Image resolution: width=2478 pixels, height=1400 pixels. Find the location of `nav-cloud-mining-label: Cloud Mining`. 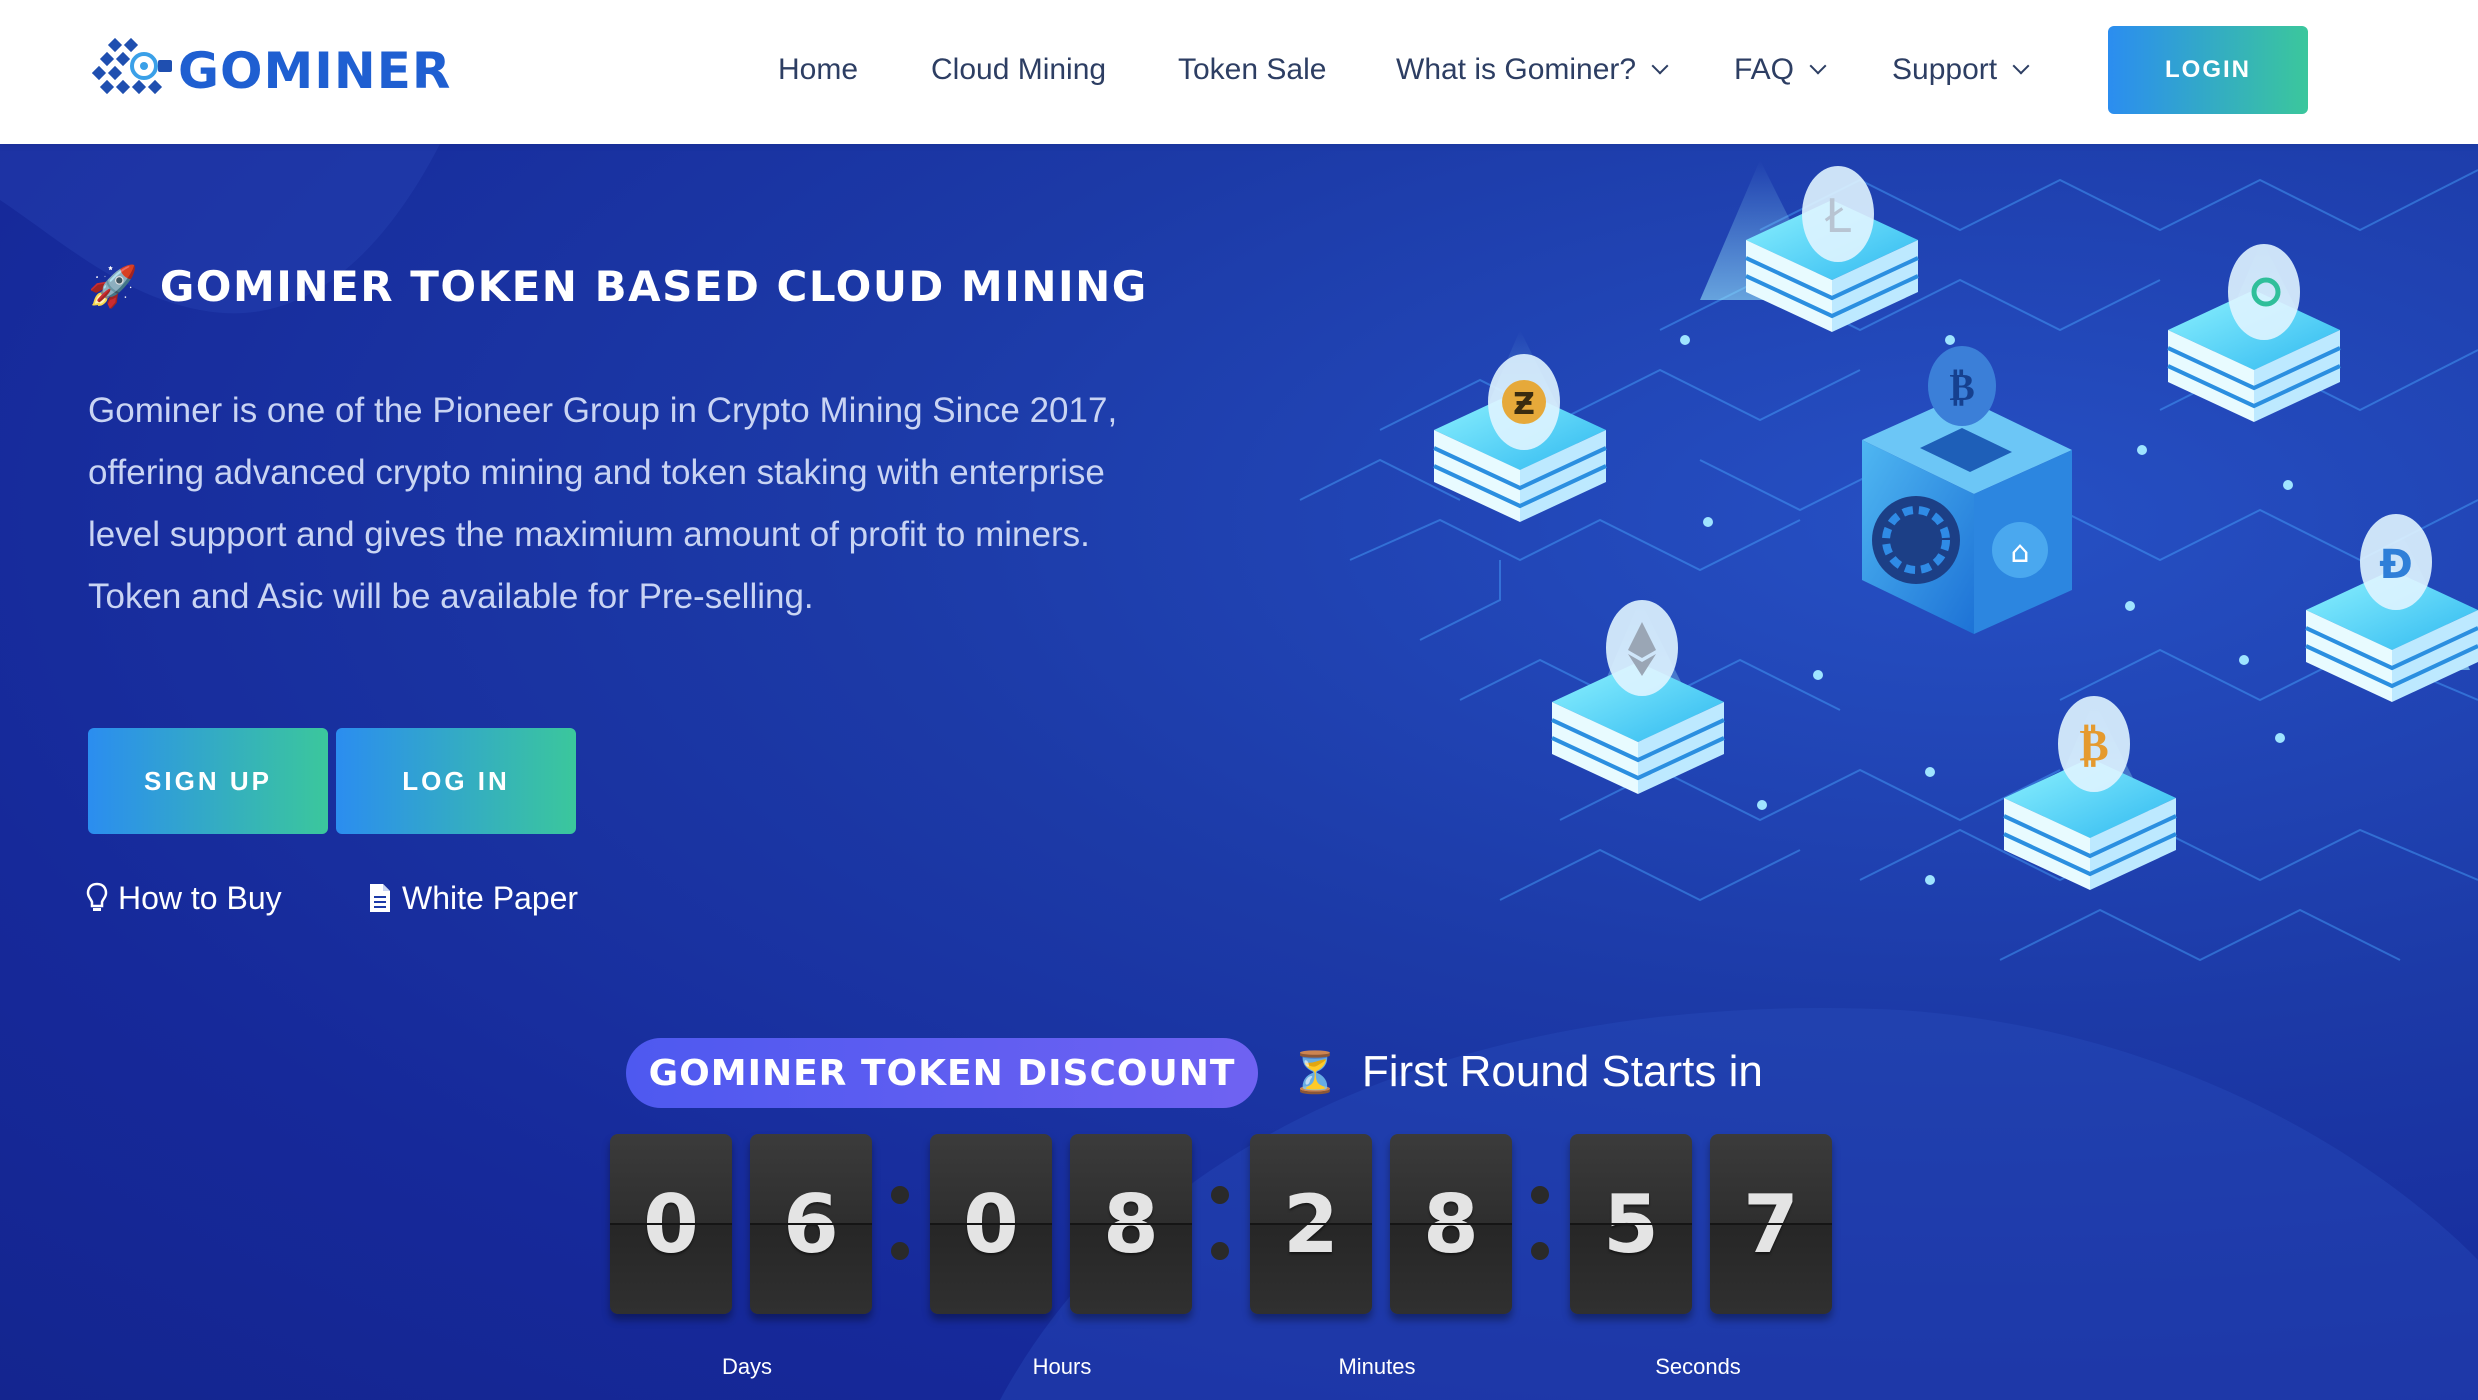

nav-cloud-mining-label: Cloud Mining is located at coordinates (1019, 69).